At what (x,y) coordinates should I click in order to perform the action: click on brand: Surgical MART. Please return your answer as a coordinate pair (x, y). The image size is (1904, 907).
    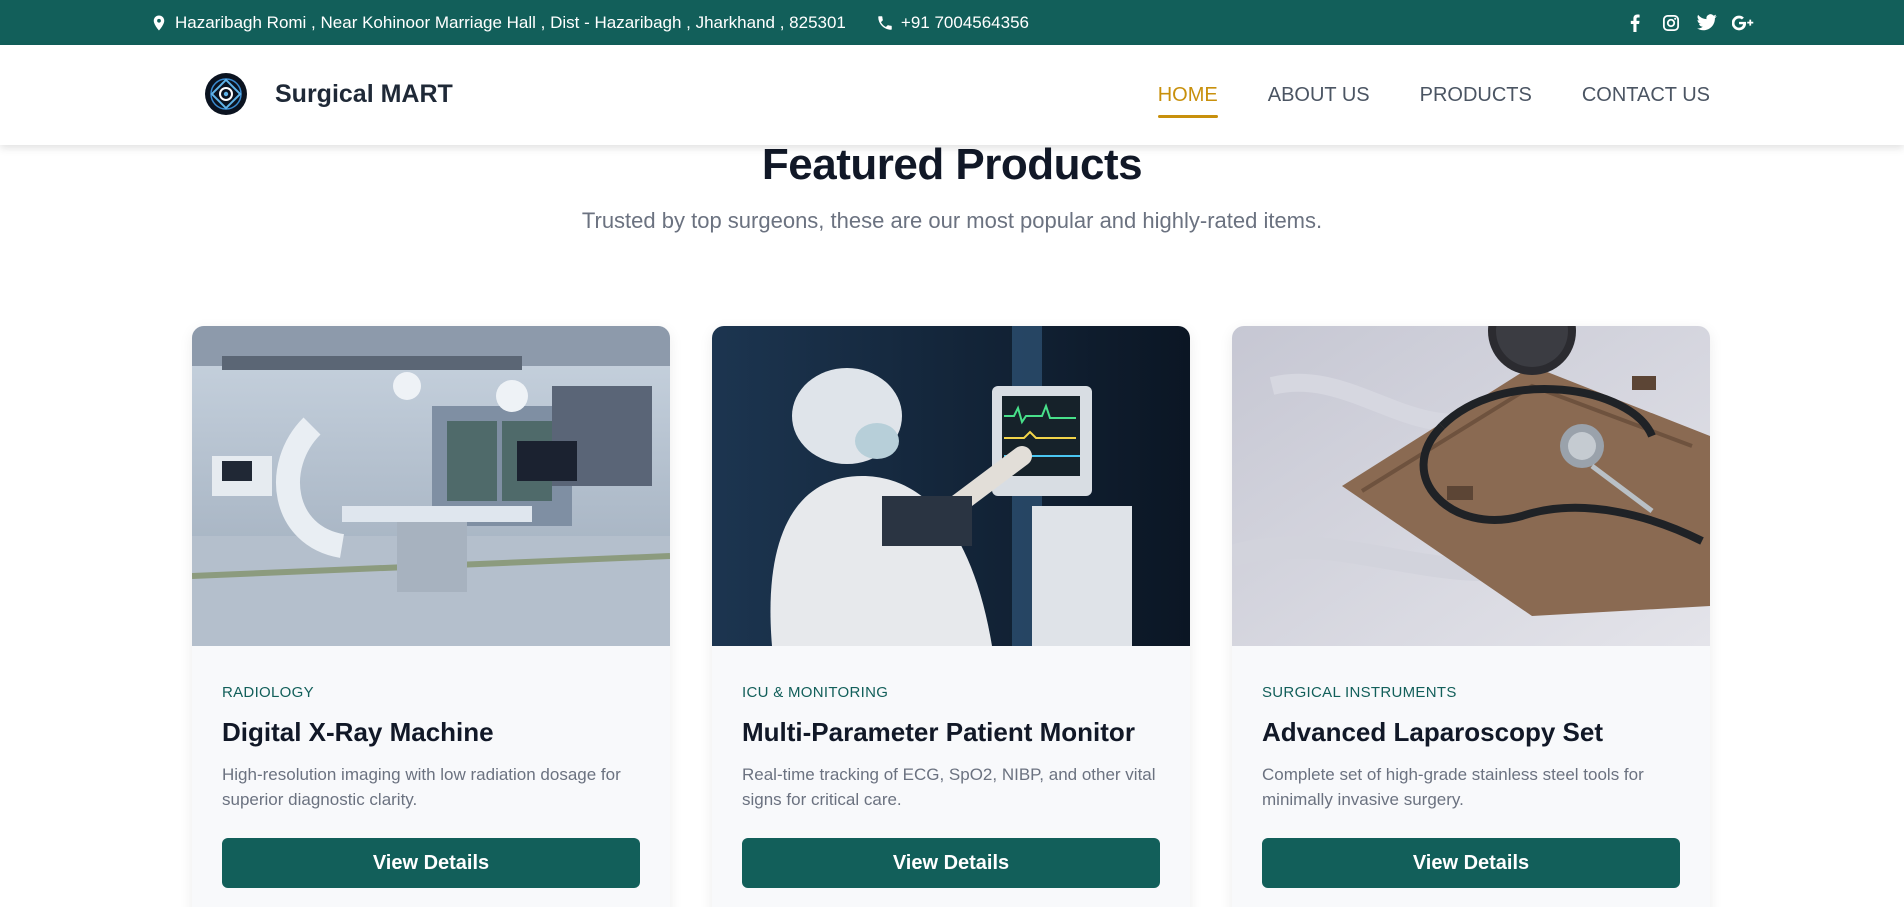
    Looking at the image, I should click on (329, 94).